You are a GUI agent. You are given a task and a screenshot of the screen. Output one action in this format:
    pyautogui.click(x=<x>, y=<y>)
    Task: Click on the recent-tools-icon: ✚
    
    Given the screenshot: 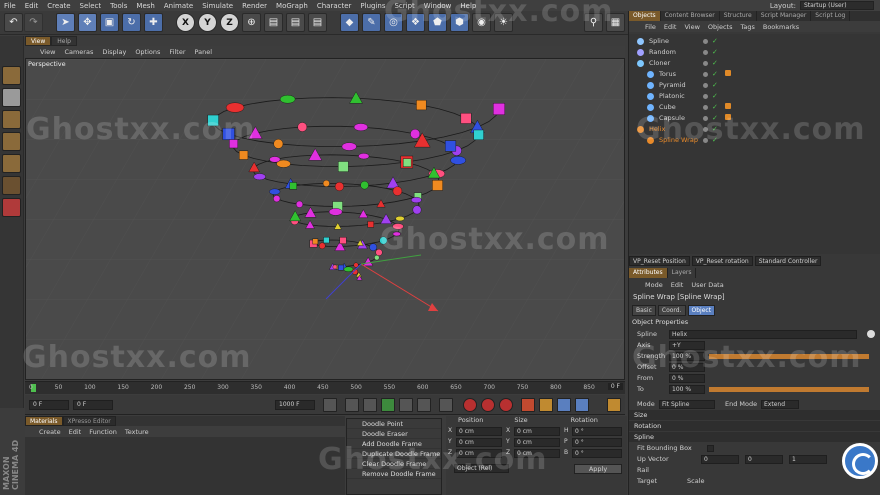 What is the action you would take?
    pyautogui.click(x=153, y=22)
    